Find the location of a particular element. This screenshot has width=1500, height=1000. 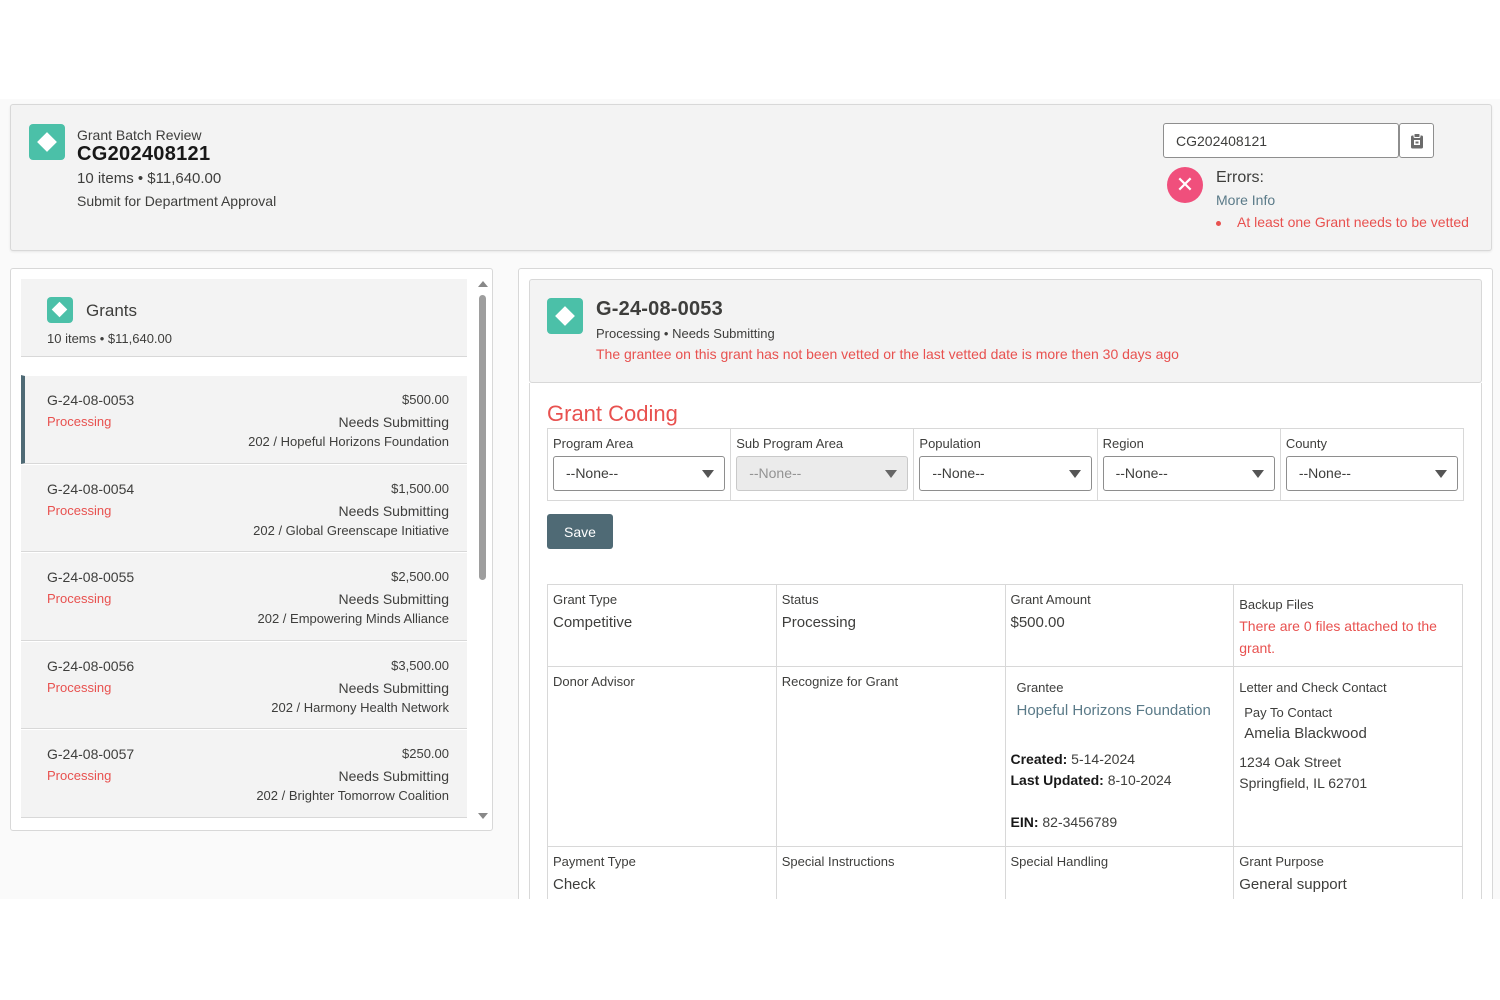

clipboard-button is located at coordinates (1416, 140).